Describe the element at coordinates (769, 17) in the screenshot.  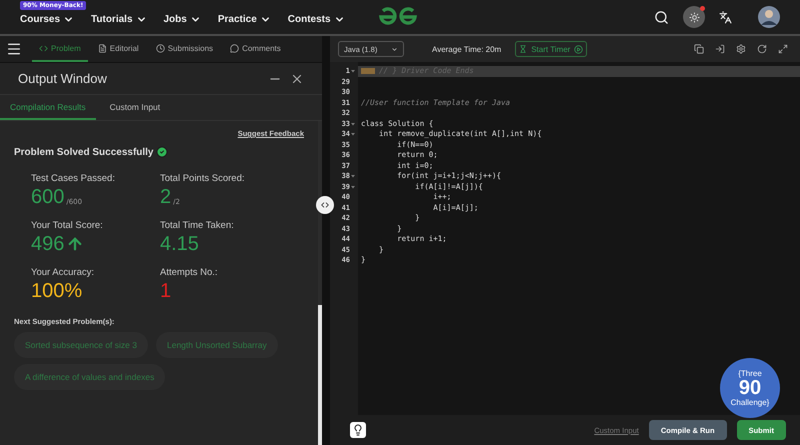
I see `avatar` at that location.